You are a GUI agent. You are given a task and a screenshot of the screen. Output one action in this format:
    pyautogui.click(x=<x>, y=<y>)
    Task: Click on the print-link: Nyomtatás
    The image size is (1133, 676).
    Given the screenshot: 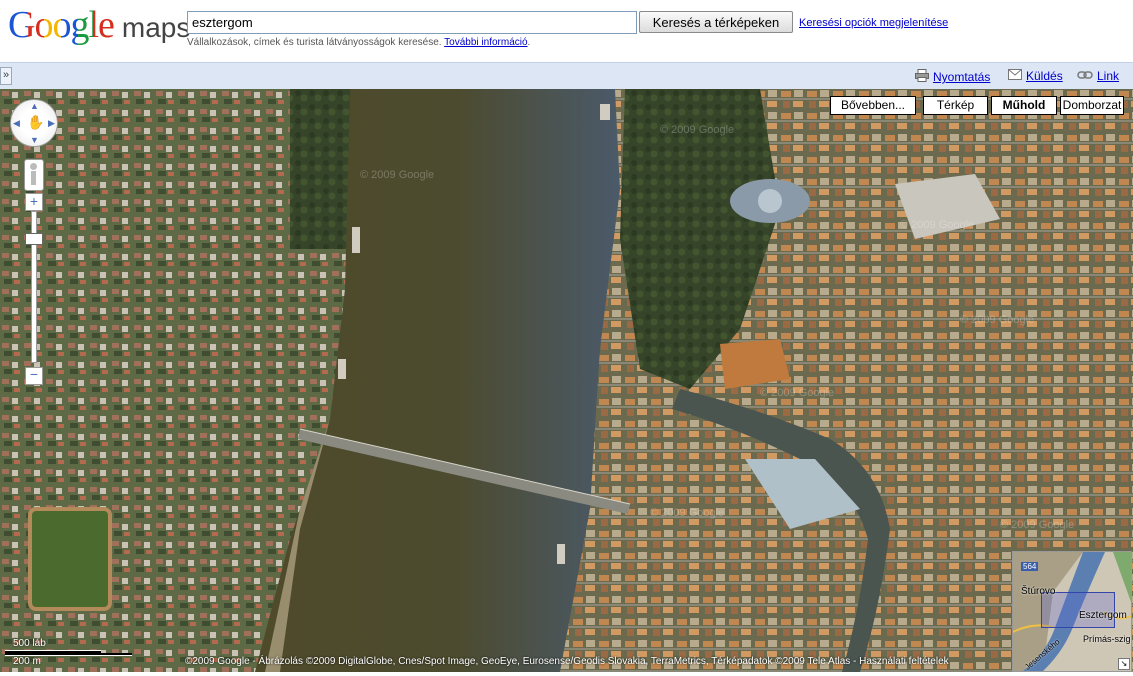 What is the action you would take?
    pyautogui.click(x=952, y=77)
    